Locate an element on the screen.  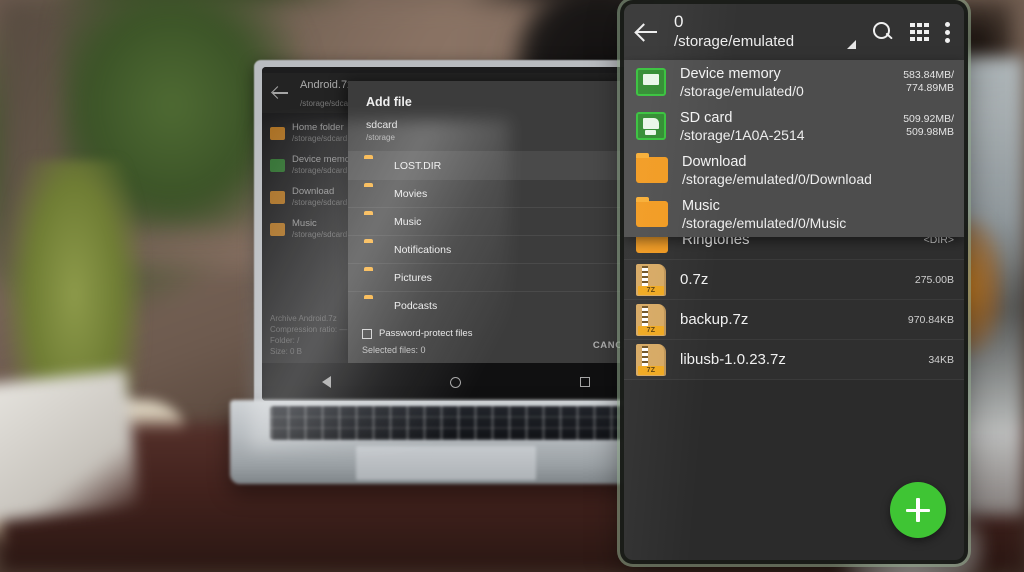
add-button is located at coordinates (918, 510).